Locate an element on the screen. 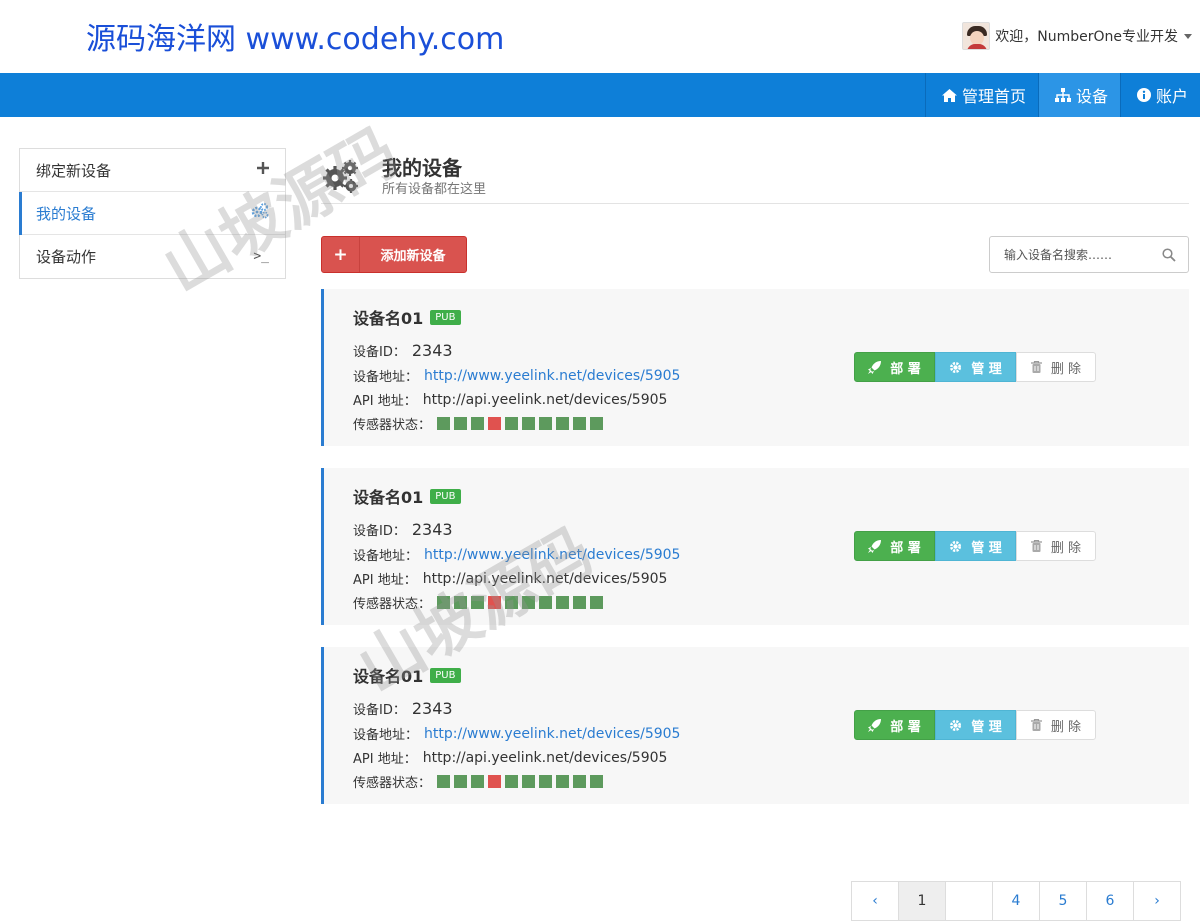  sidebar-item-bind-device: 绑定新设备 is located at coordinates (152, 170).